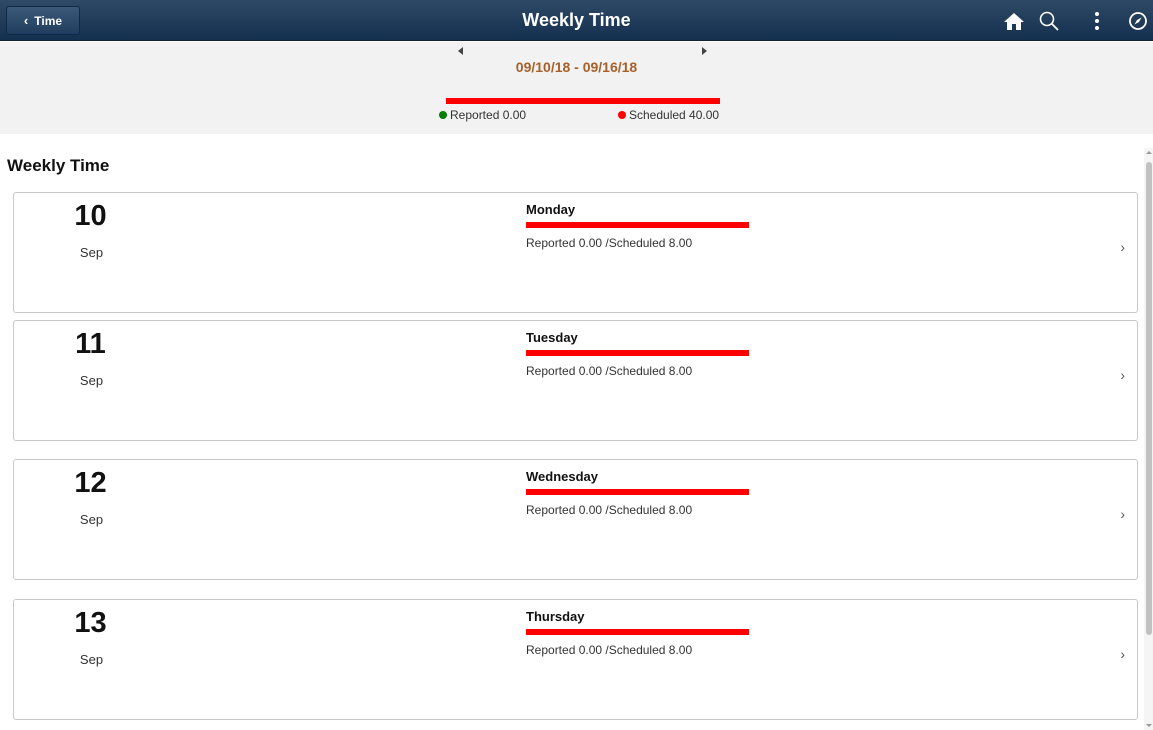 The height and width of the screenshot is (730, 1153). I want to click on legend-scheduled: Scheduled 40.00, so click(668, 115).